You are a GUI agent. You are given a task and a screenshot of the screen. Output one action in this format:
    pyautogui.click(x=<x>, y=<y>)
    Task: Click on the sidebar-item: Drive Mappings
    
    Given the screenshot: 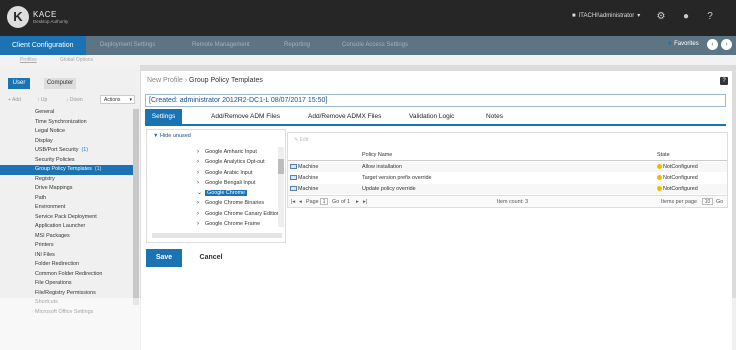 What is the action you would take?
    pyautogui.click(x=66, y=189)
    